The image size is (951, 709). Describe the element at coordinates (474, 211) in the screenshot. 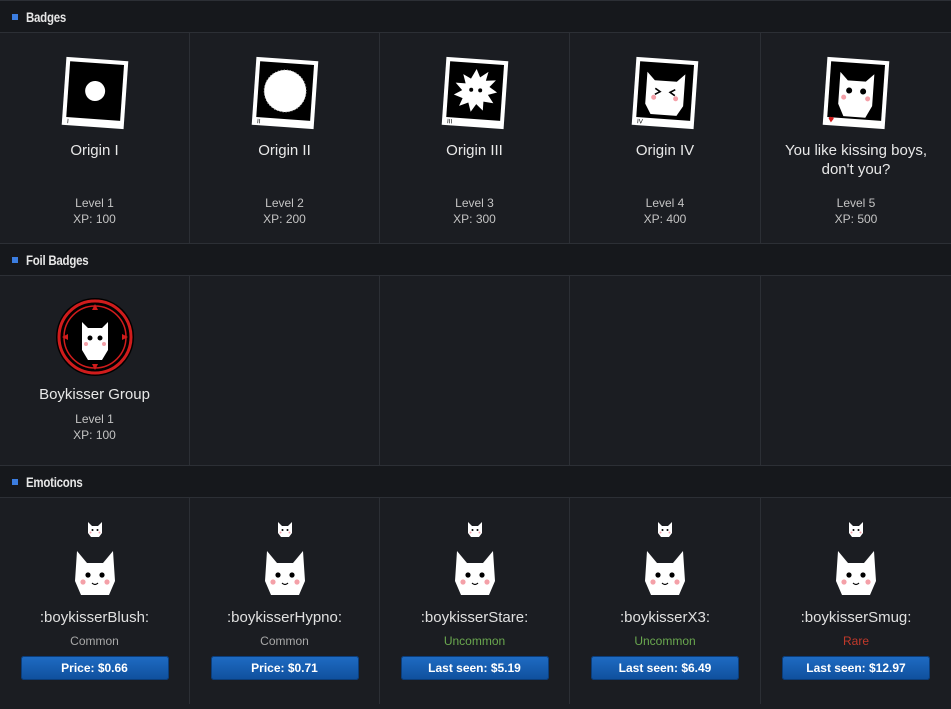

I see `badge-meta: Level 3 XP: 300` at that location.